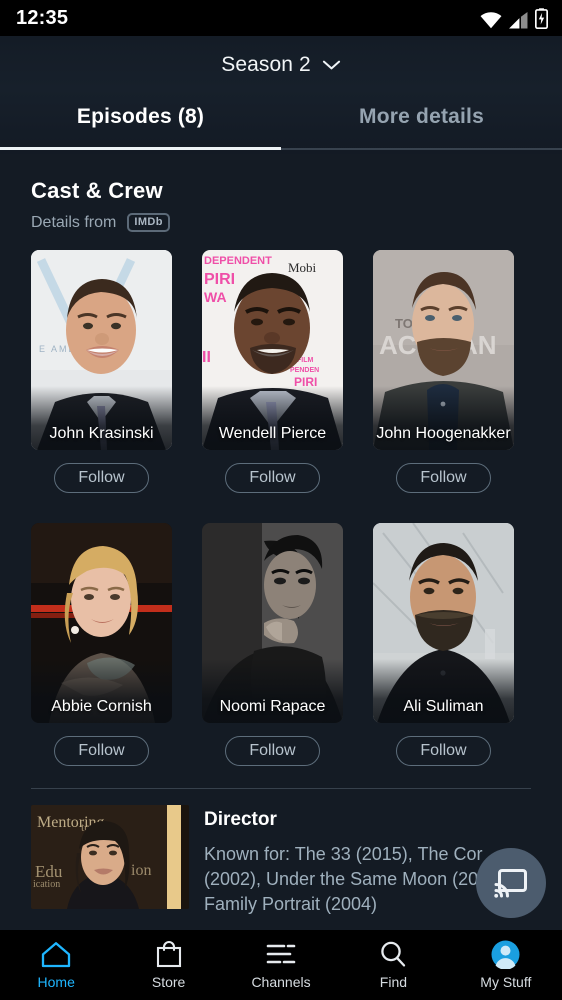 This screenshot has width=562, height=1000. I want to click on status-bar-icons, so click(514, 18).